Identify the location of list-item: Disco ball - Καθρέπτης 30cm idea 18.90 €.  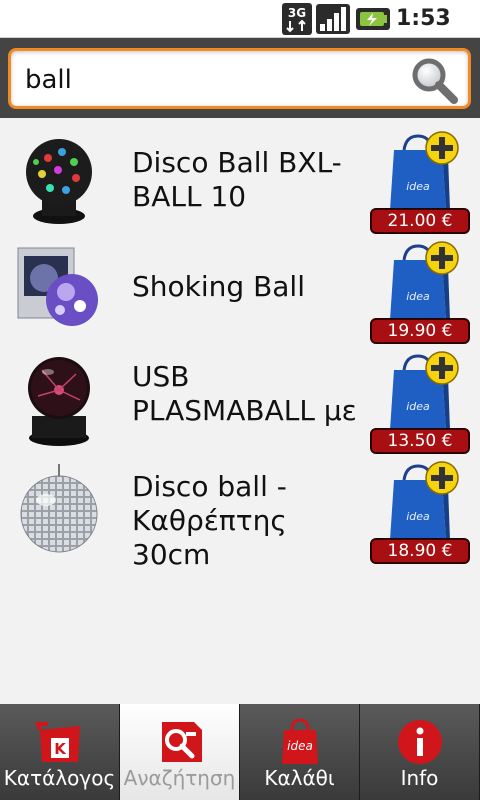
(240, 513).